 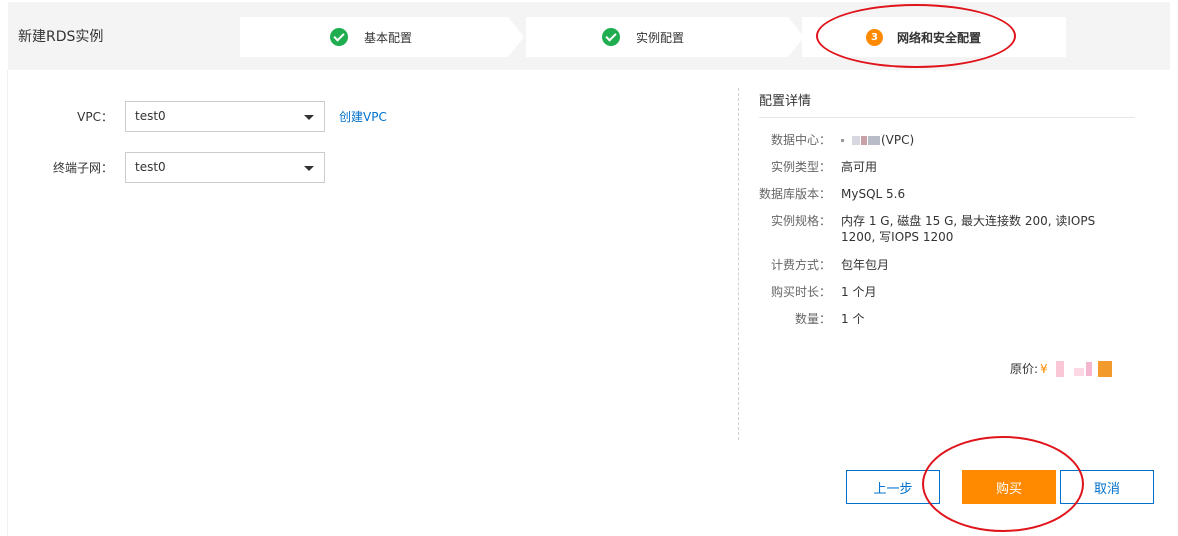 What do you see at coordinates (947, 265) in the screenshot?
I see `detail-billing-method: 计费方式： 包年包月` at bounding box center [947, 265].